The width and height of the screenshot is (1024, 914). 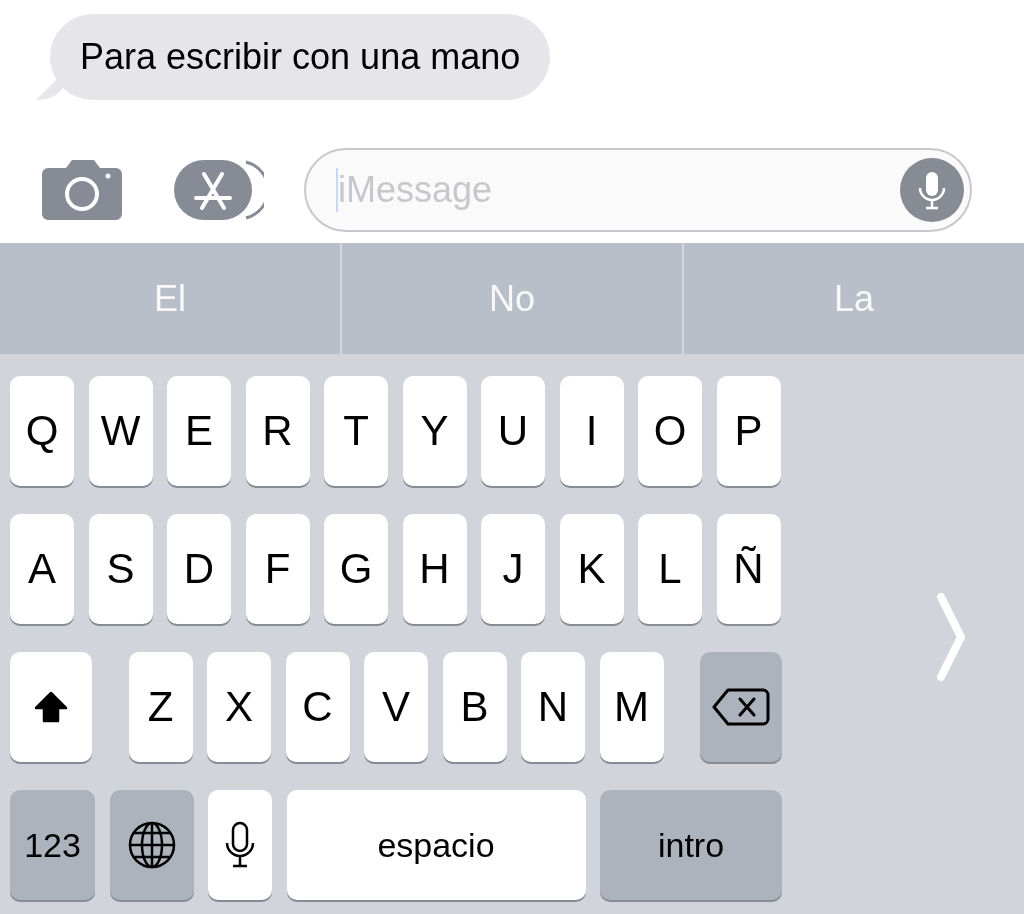 I want to click on letter-key: A, so click(x=42, y=569).